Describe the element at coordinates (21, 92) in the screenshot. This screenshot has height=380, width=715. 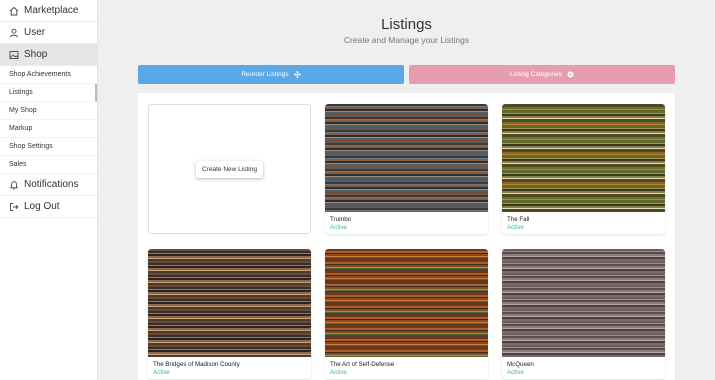
I see `sidebar-subitem-label: Listings` at that location.